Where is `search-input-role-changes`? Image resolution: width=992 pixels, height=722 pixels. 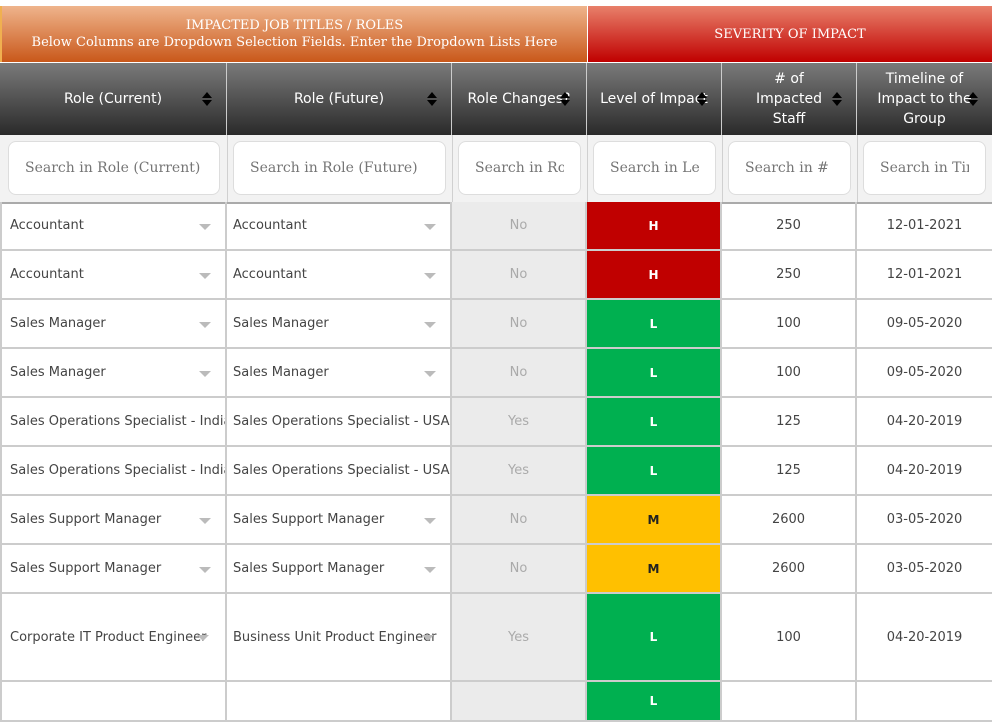 search-input-role-changes is located at coordinates (519, 168).